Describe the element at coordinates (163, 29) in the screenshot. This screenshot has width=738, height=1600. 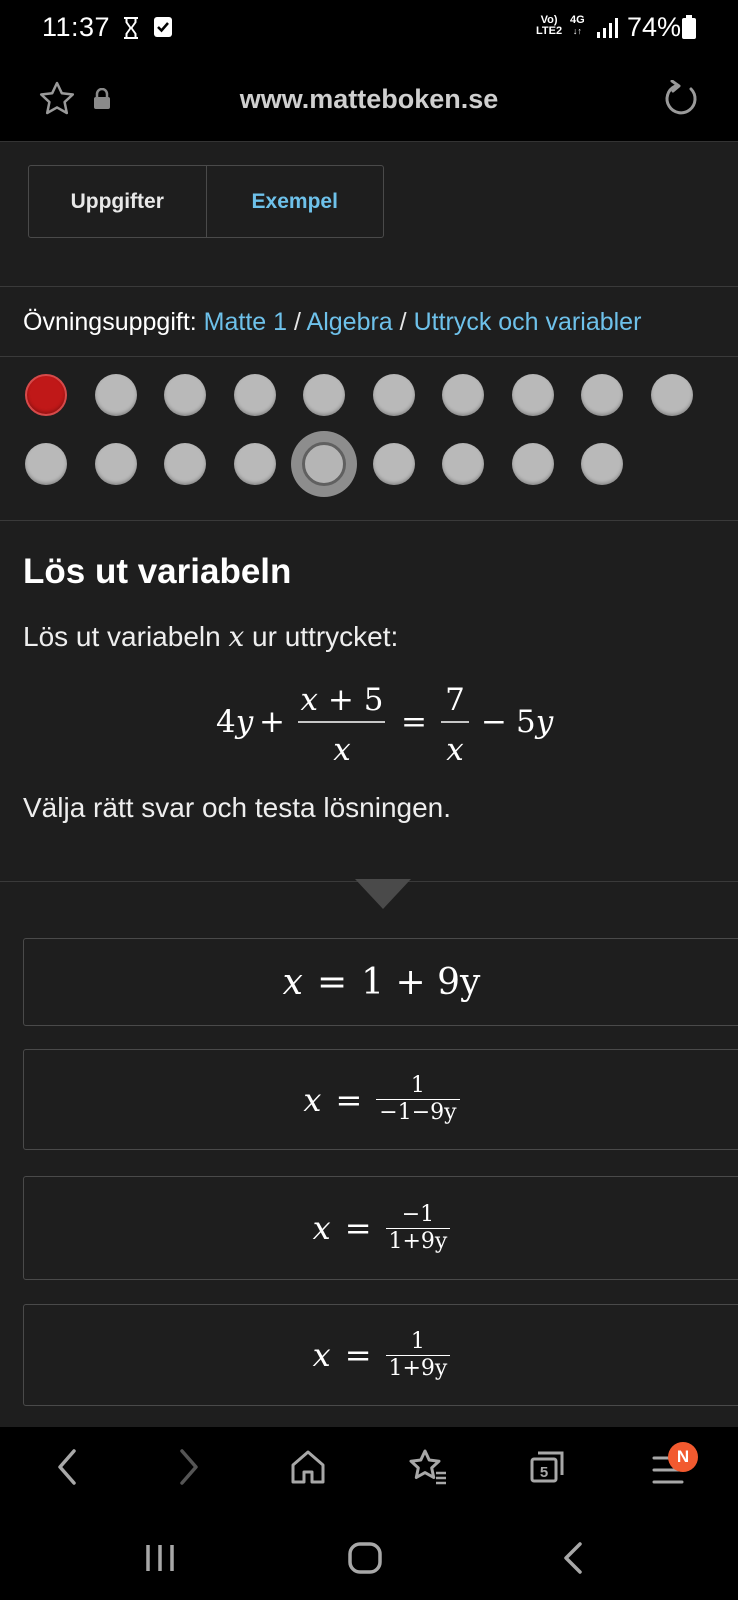
I see `checkbox-notification-icon` at that location.